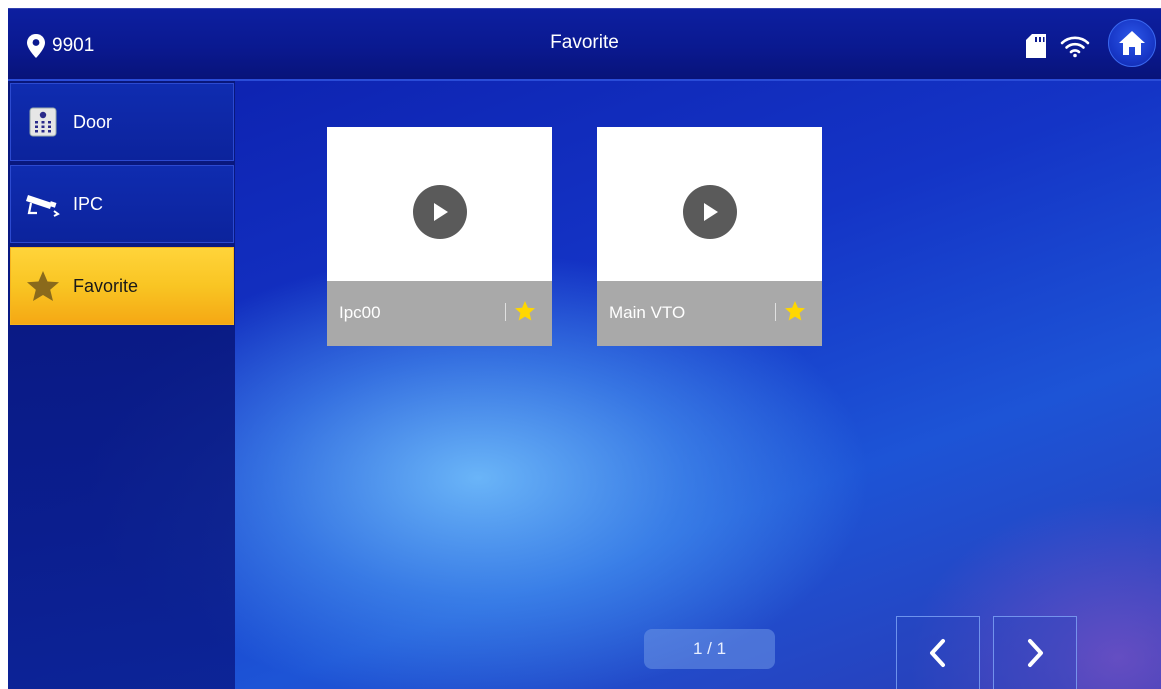 Image resolution: width=1161 pixels, height=689 pixels. I want to click on wifi-icon, so click(1075, 47).